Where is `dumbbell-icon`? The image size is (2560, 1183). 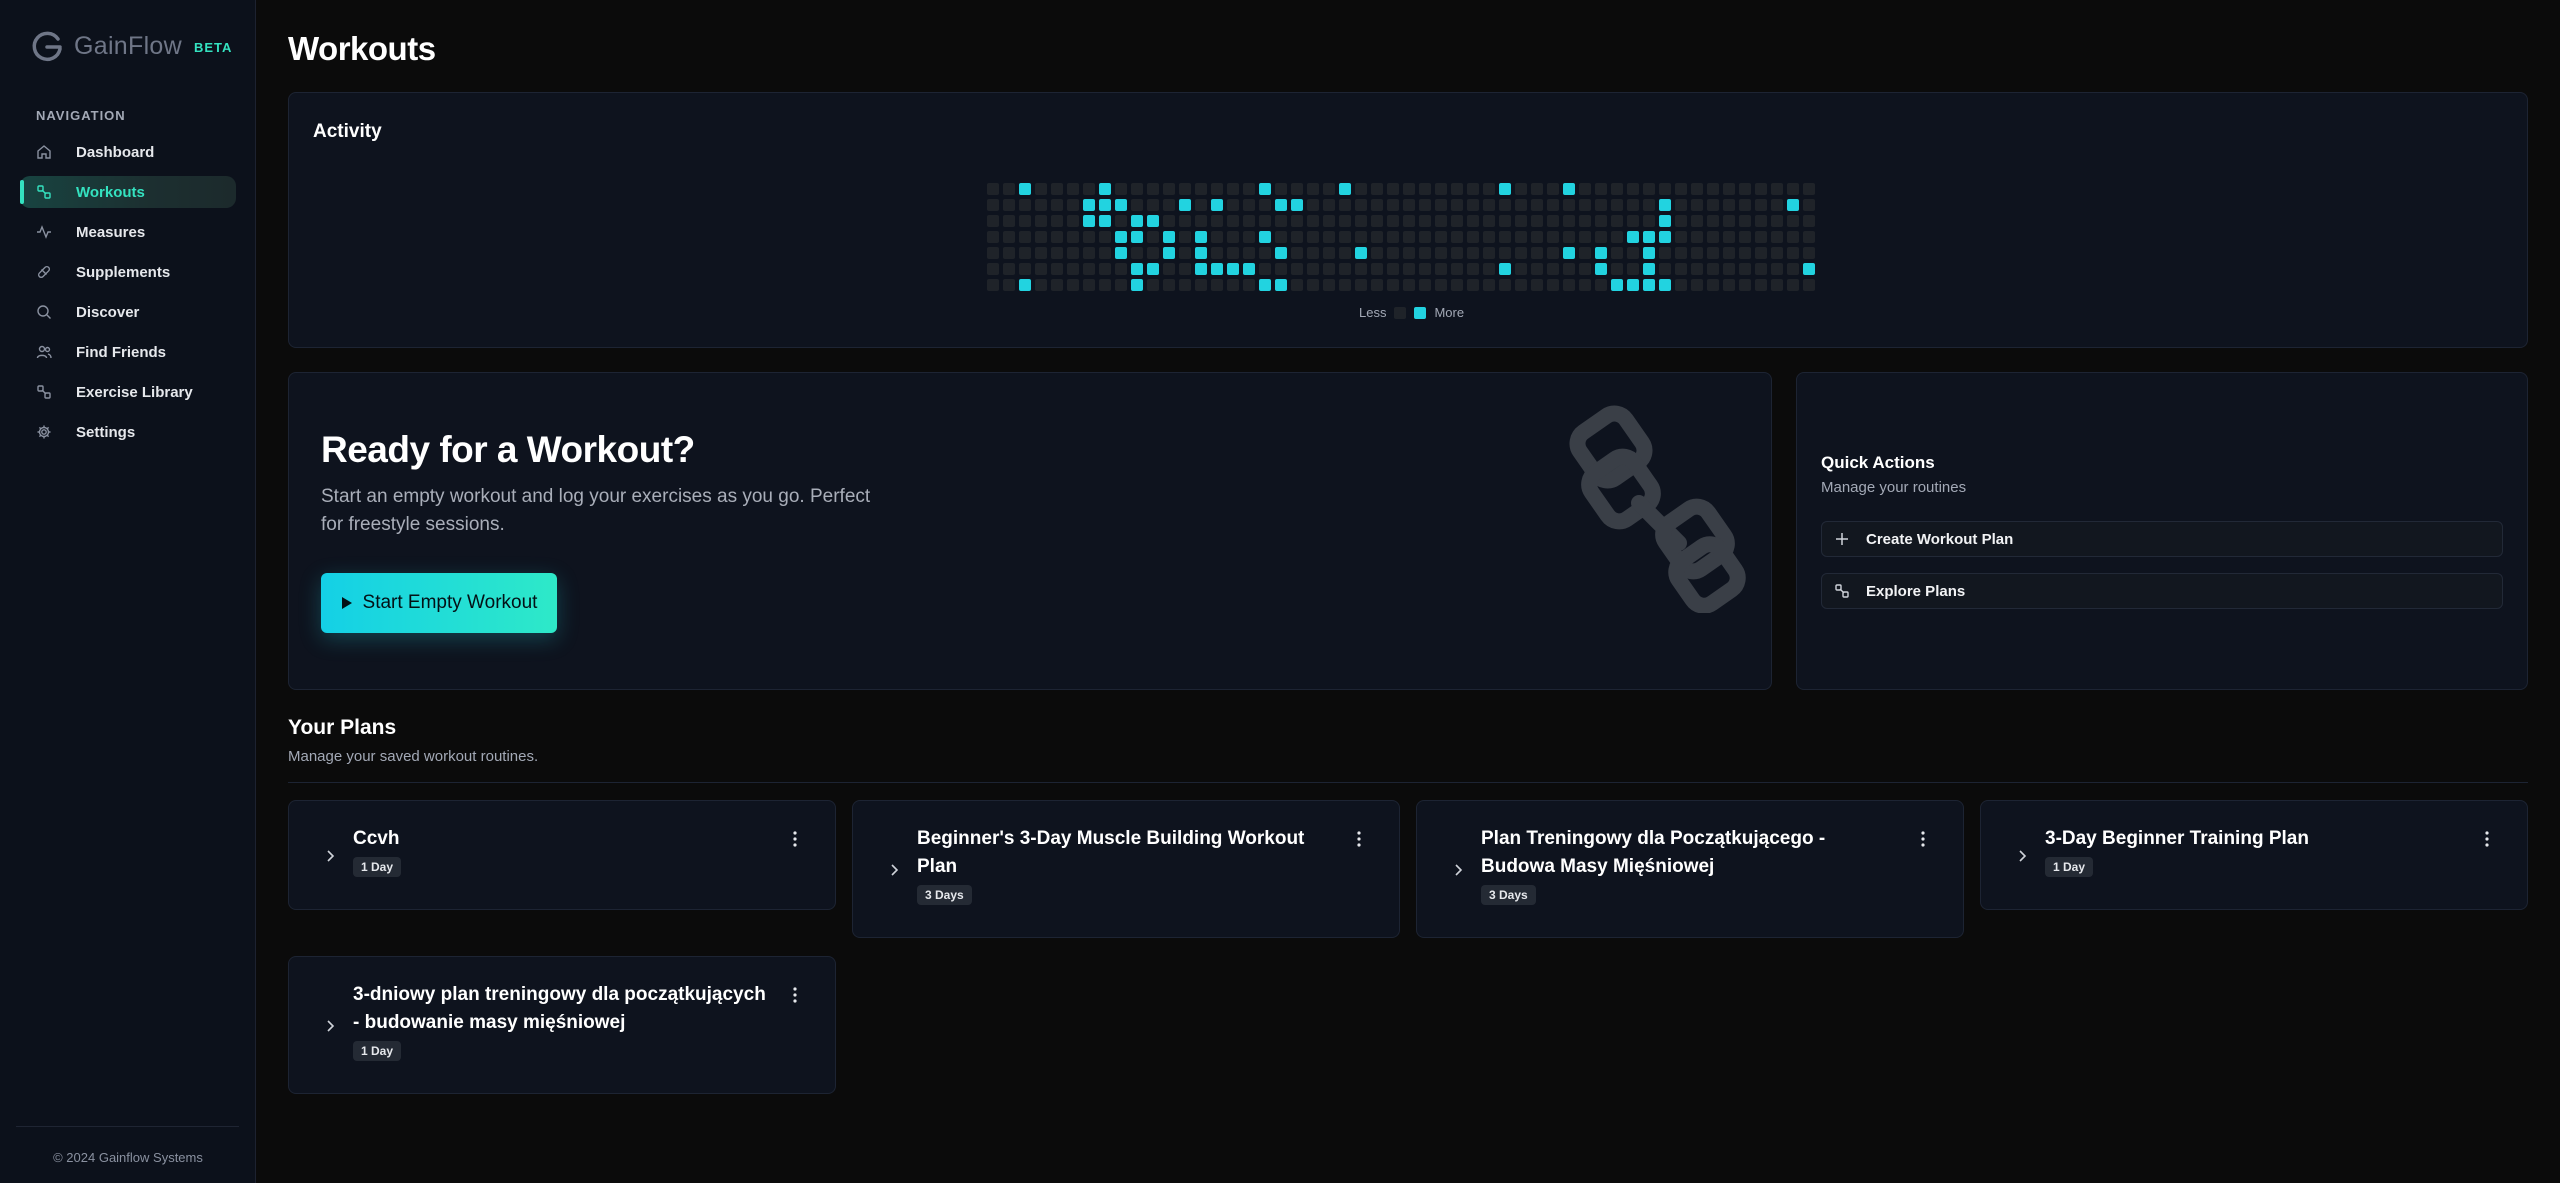
dumbbell-icon is located at coordinates (1842, 591).